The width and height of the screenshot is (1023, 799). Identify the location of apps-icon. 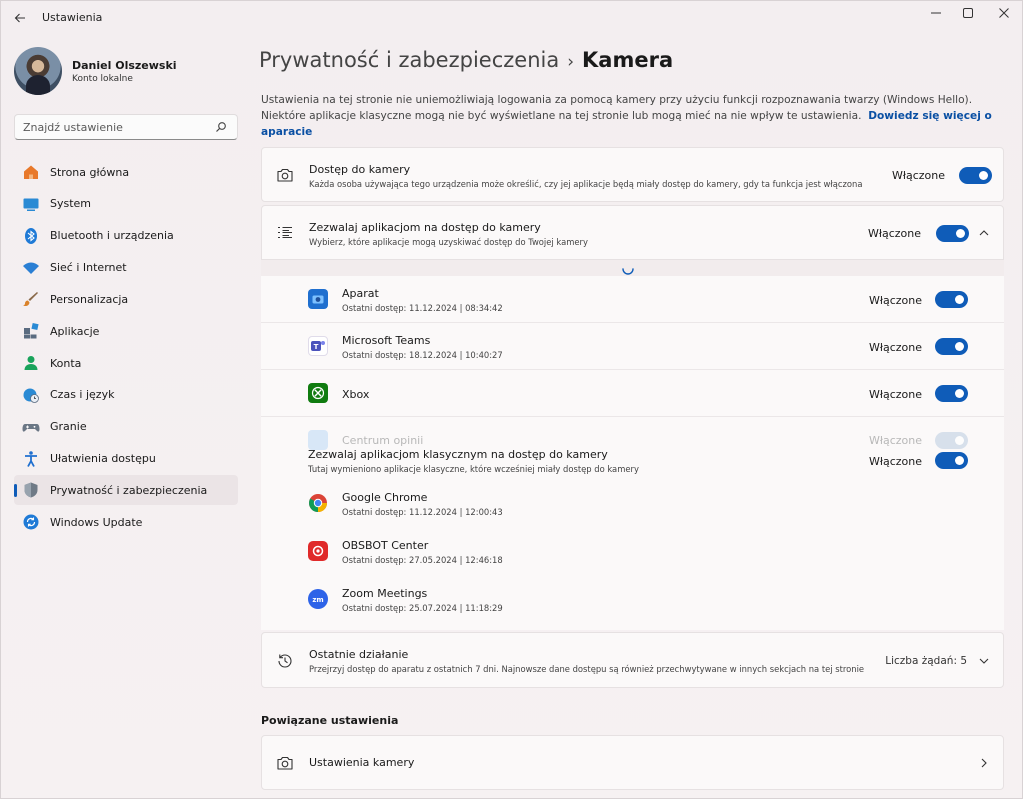
(31, 331).